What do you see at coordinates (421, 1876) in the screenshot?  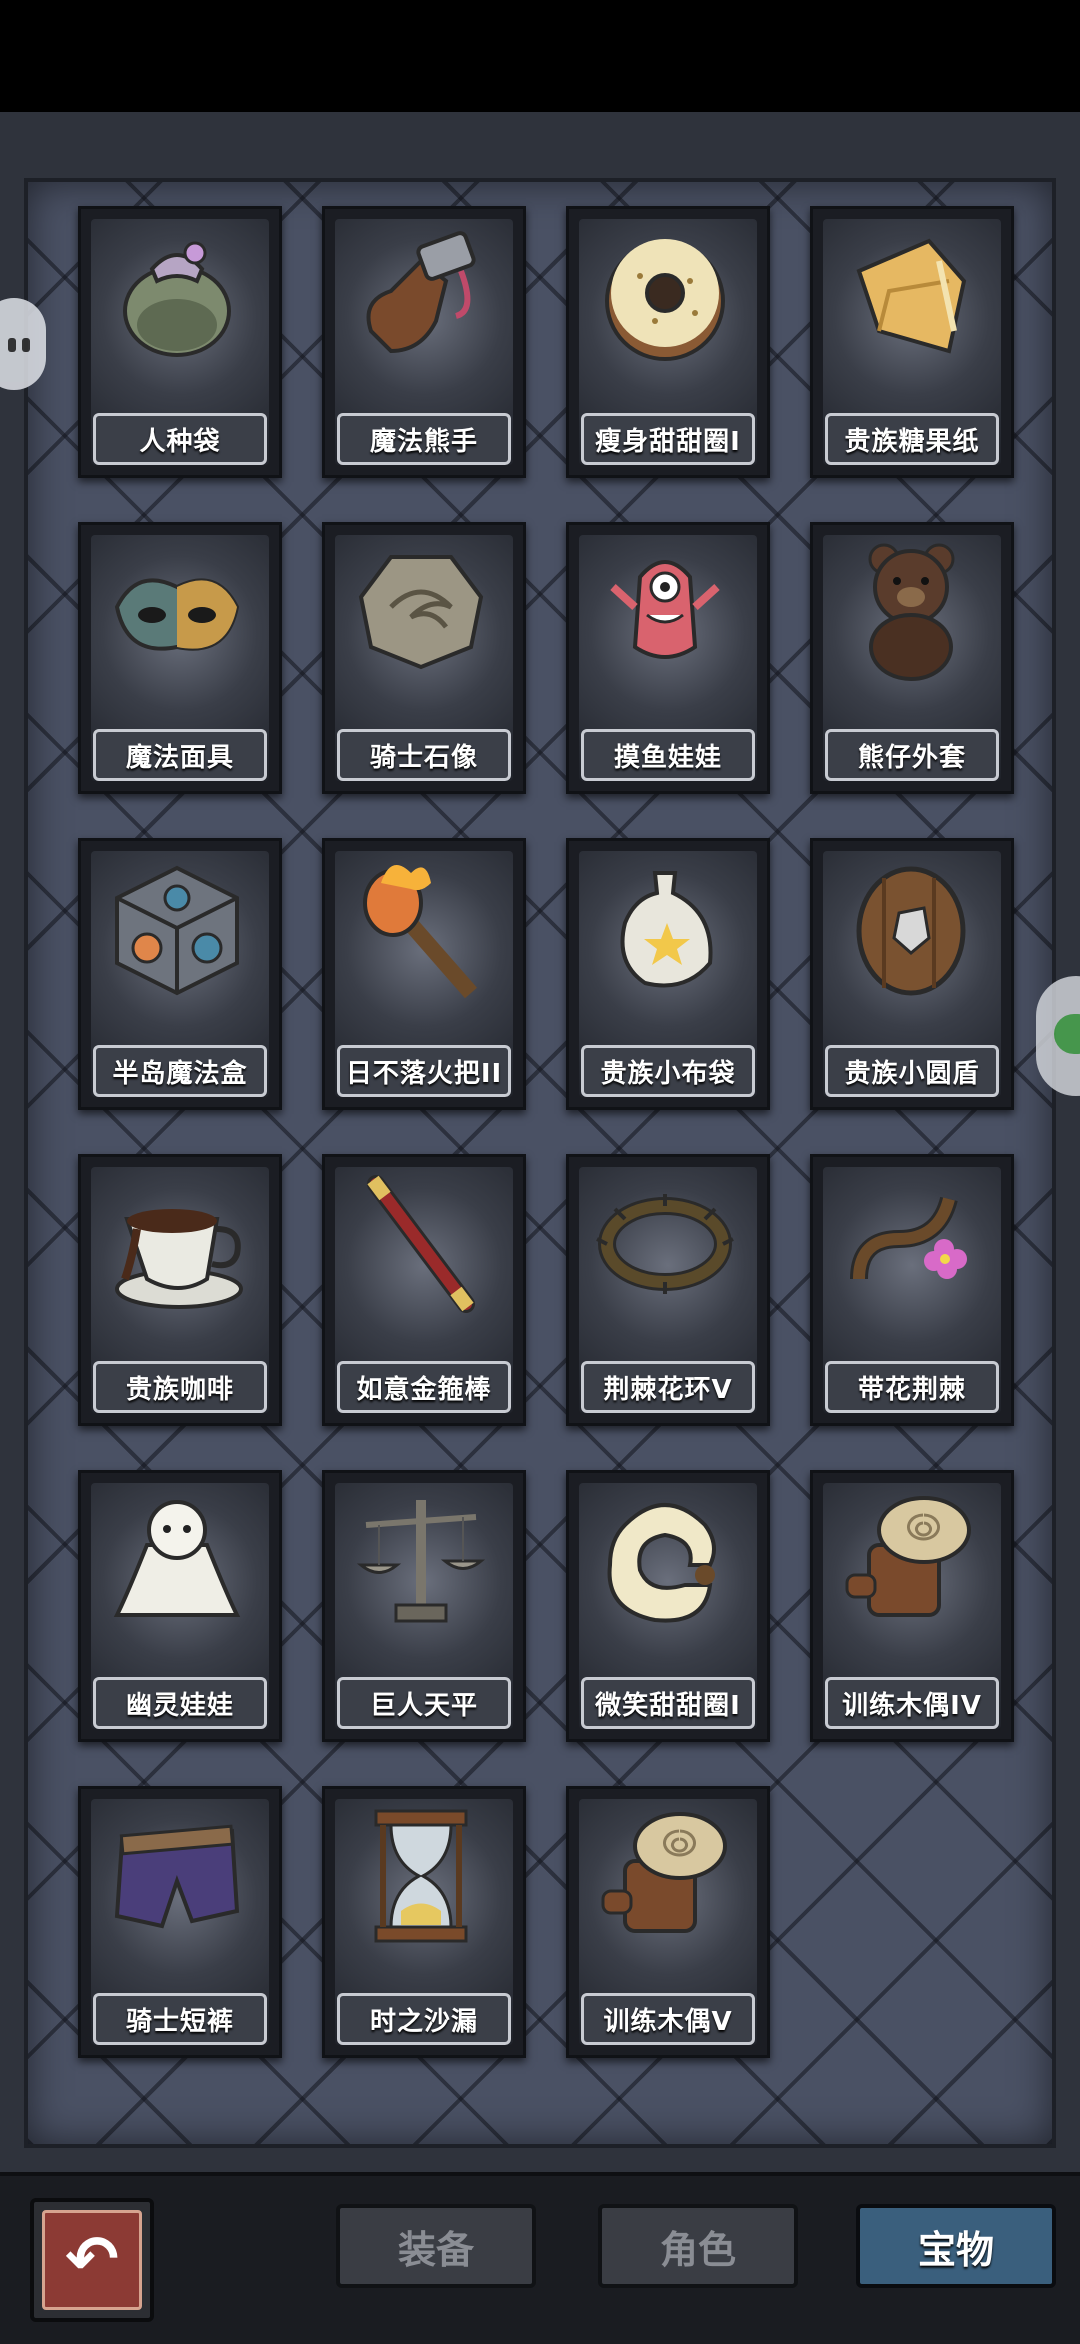 I see `hourglass-icon` at bounding box center [421, 1876].